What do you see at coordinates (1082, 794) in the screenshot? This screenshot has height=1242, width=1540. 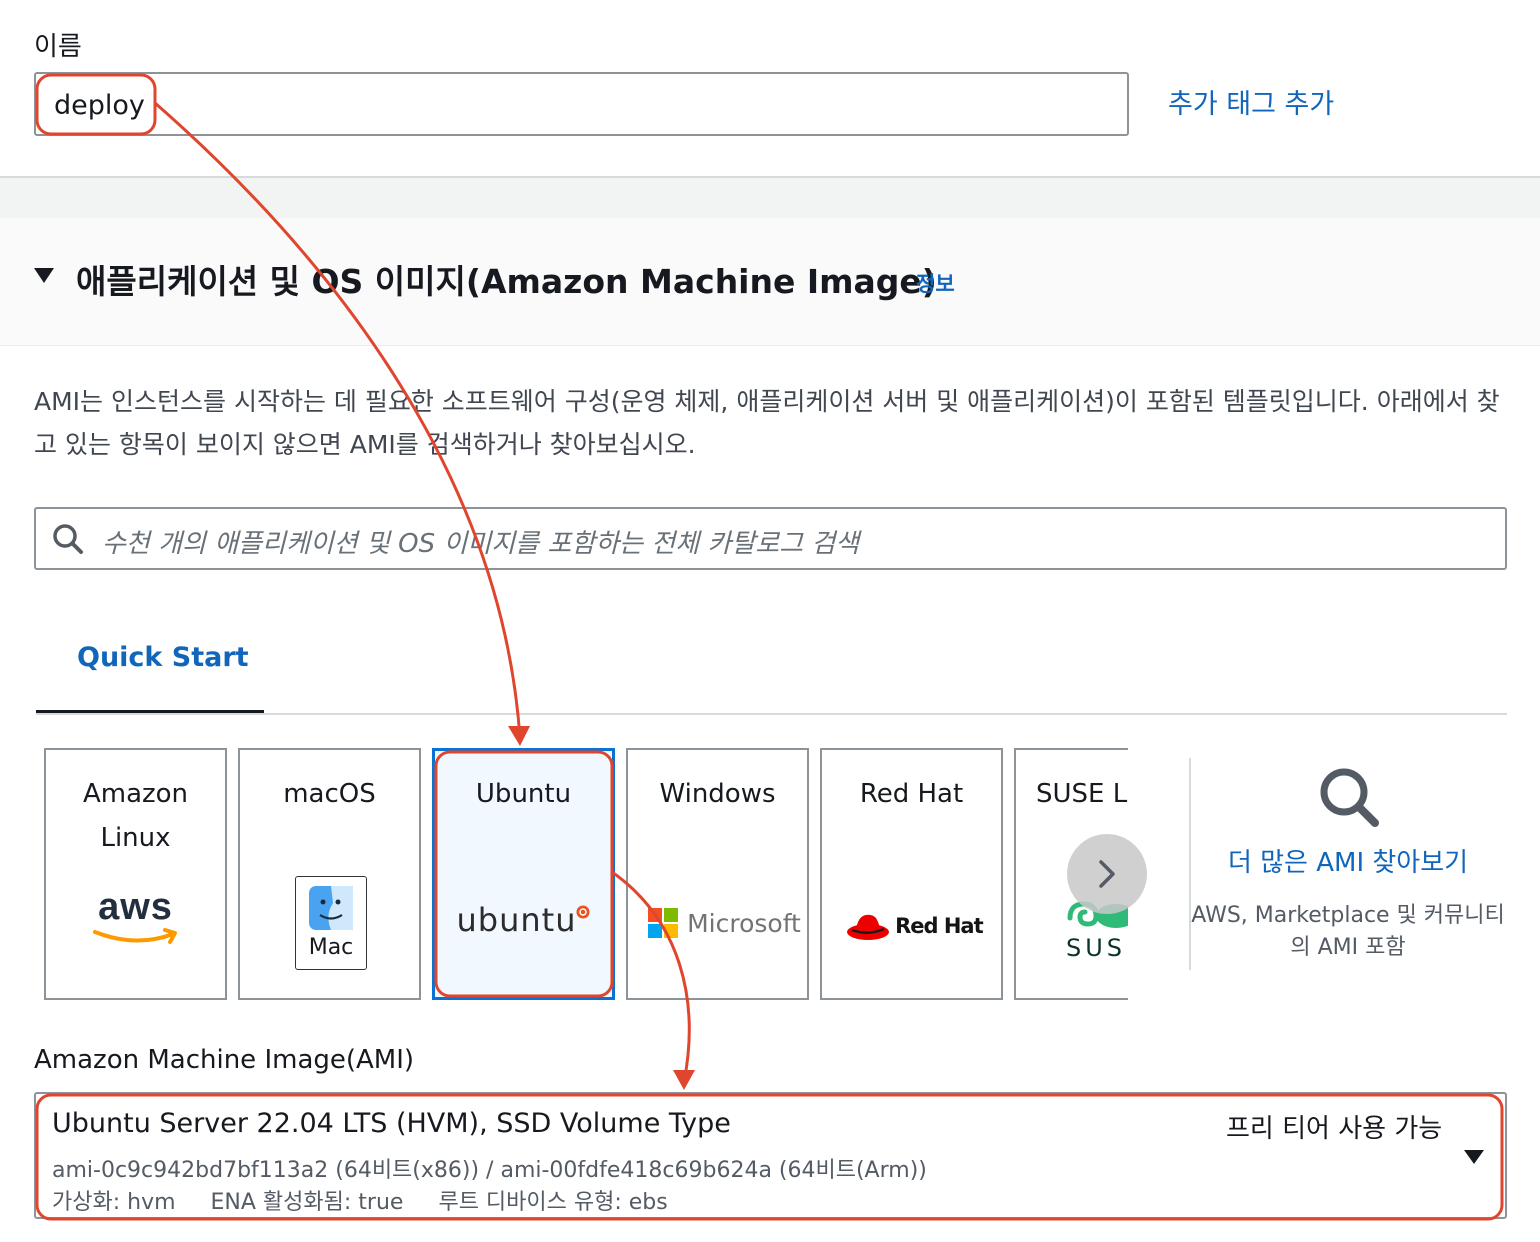 I see `os-card-title: SUSE Li` at bounding box center [1082, 794].